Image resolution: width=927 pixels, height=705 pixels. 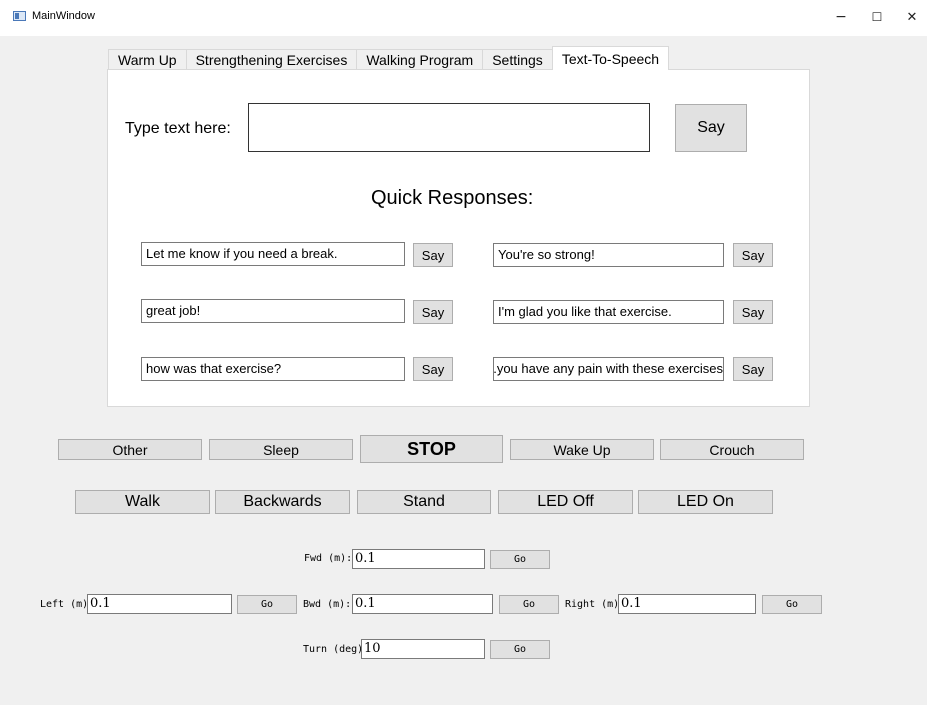 What do you see at coordinates (705, 502) in the screenshot?
I see `led-on-button: LED On` at bounding box center [705, 502].